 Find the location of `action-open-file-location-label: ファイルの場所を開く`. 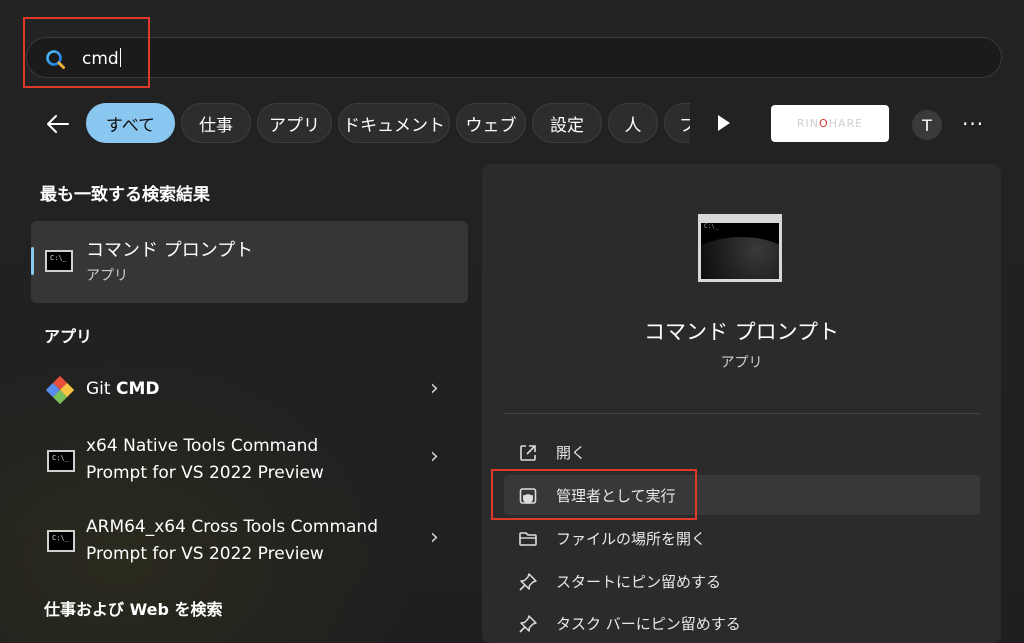

action-open-file-location-label: ファイルの場所を開く is located at coordinates (631, 539).